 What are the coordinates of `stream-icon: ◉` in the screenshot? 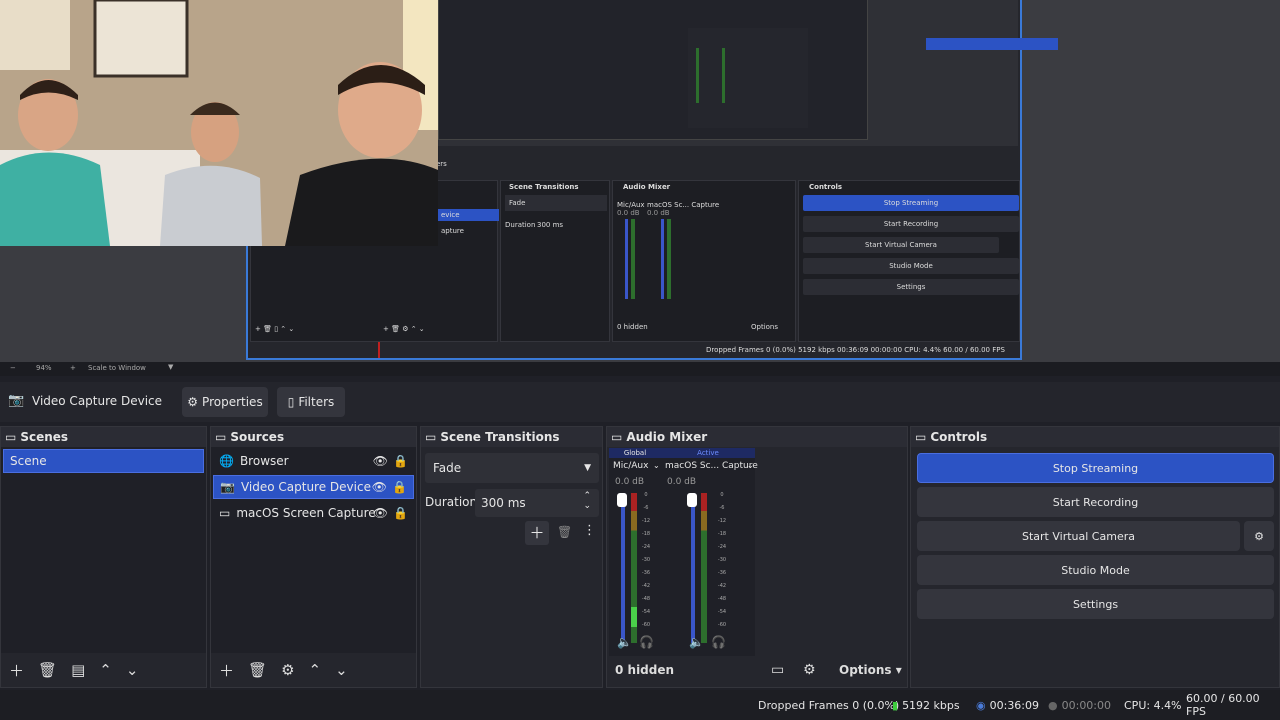 It's located at (981, 705).